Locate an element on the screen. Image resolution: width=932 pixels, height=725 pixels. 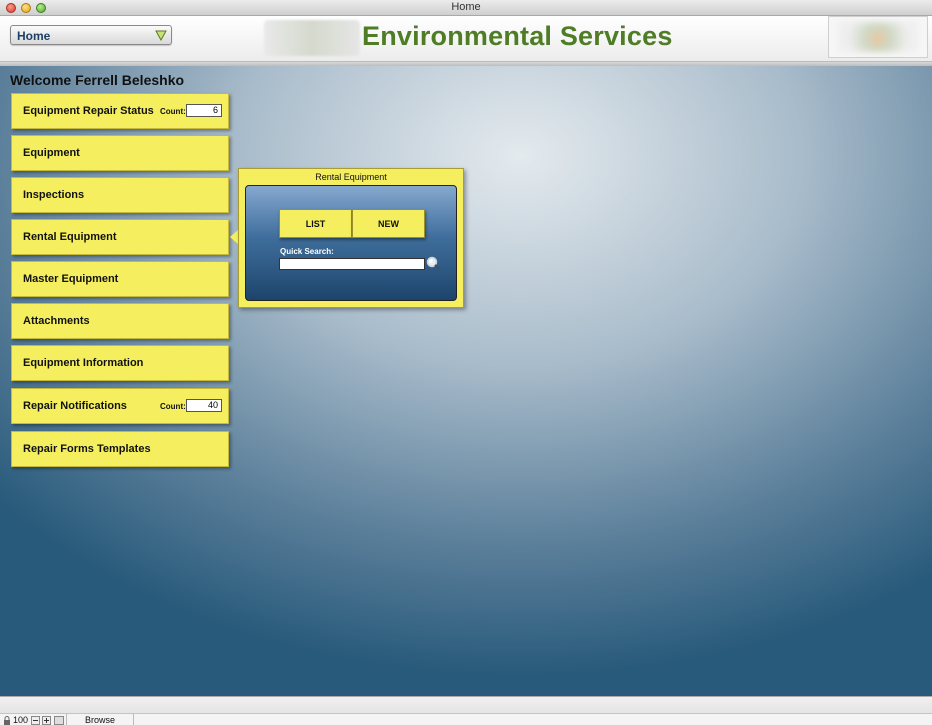
mode-indicator: Browse is located at coordinates (100, 719).